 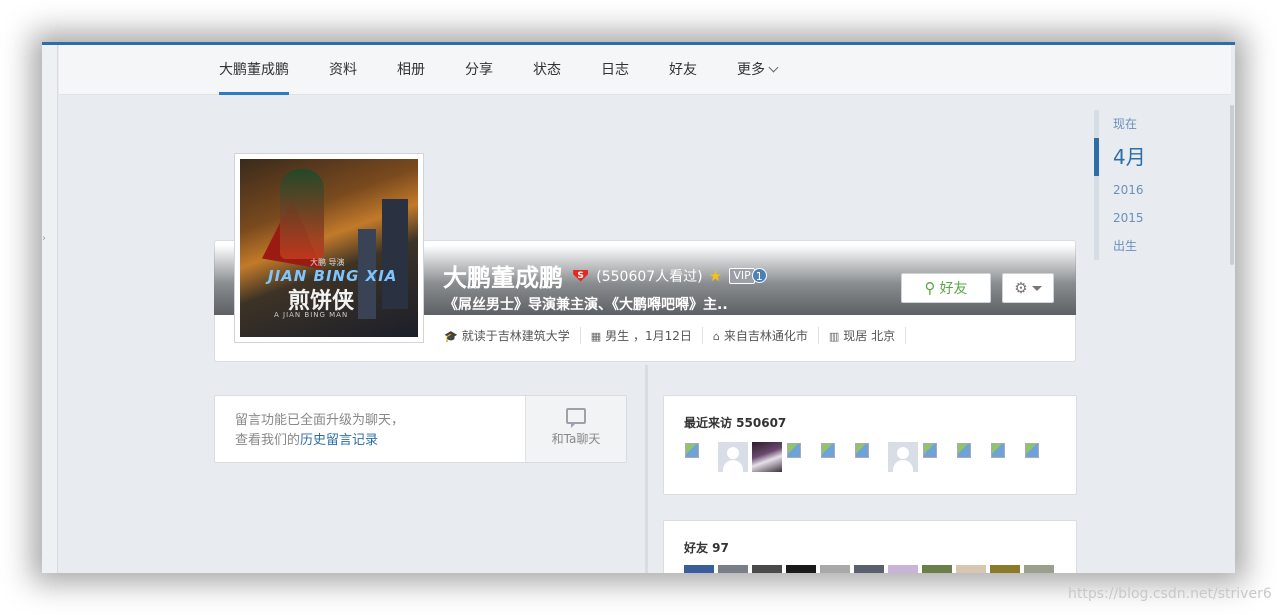 I want to click on poster-subtitle: A JIAN BING MAN, so click(x=311, y=315).